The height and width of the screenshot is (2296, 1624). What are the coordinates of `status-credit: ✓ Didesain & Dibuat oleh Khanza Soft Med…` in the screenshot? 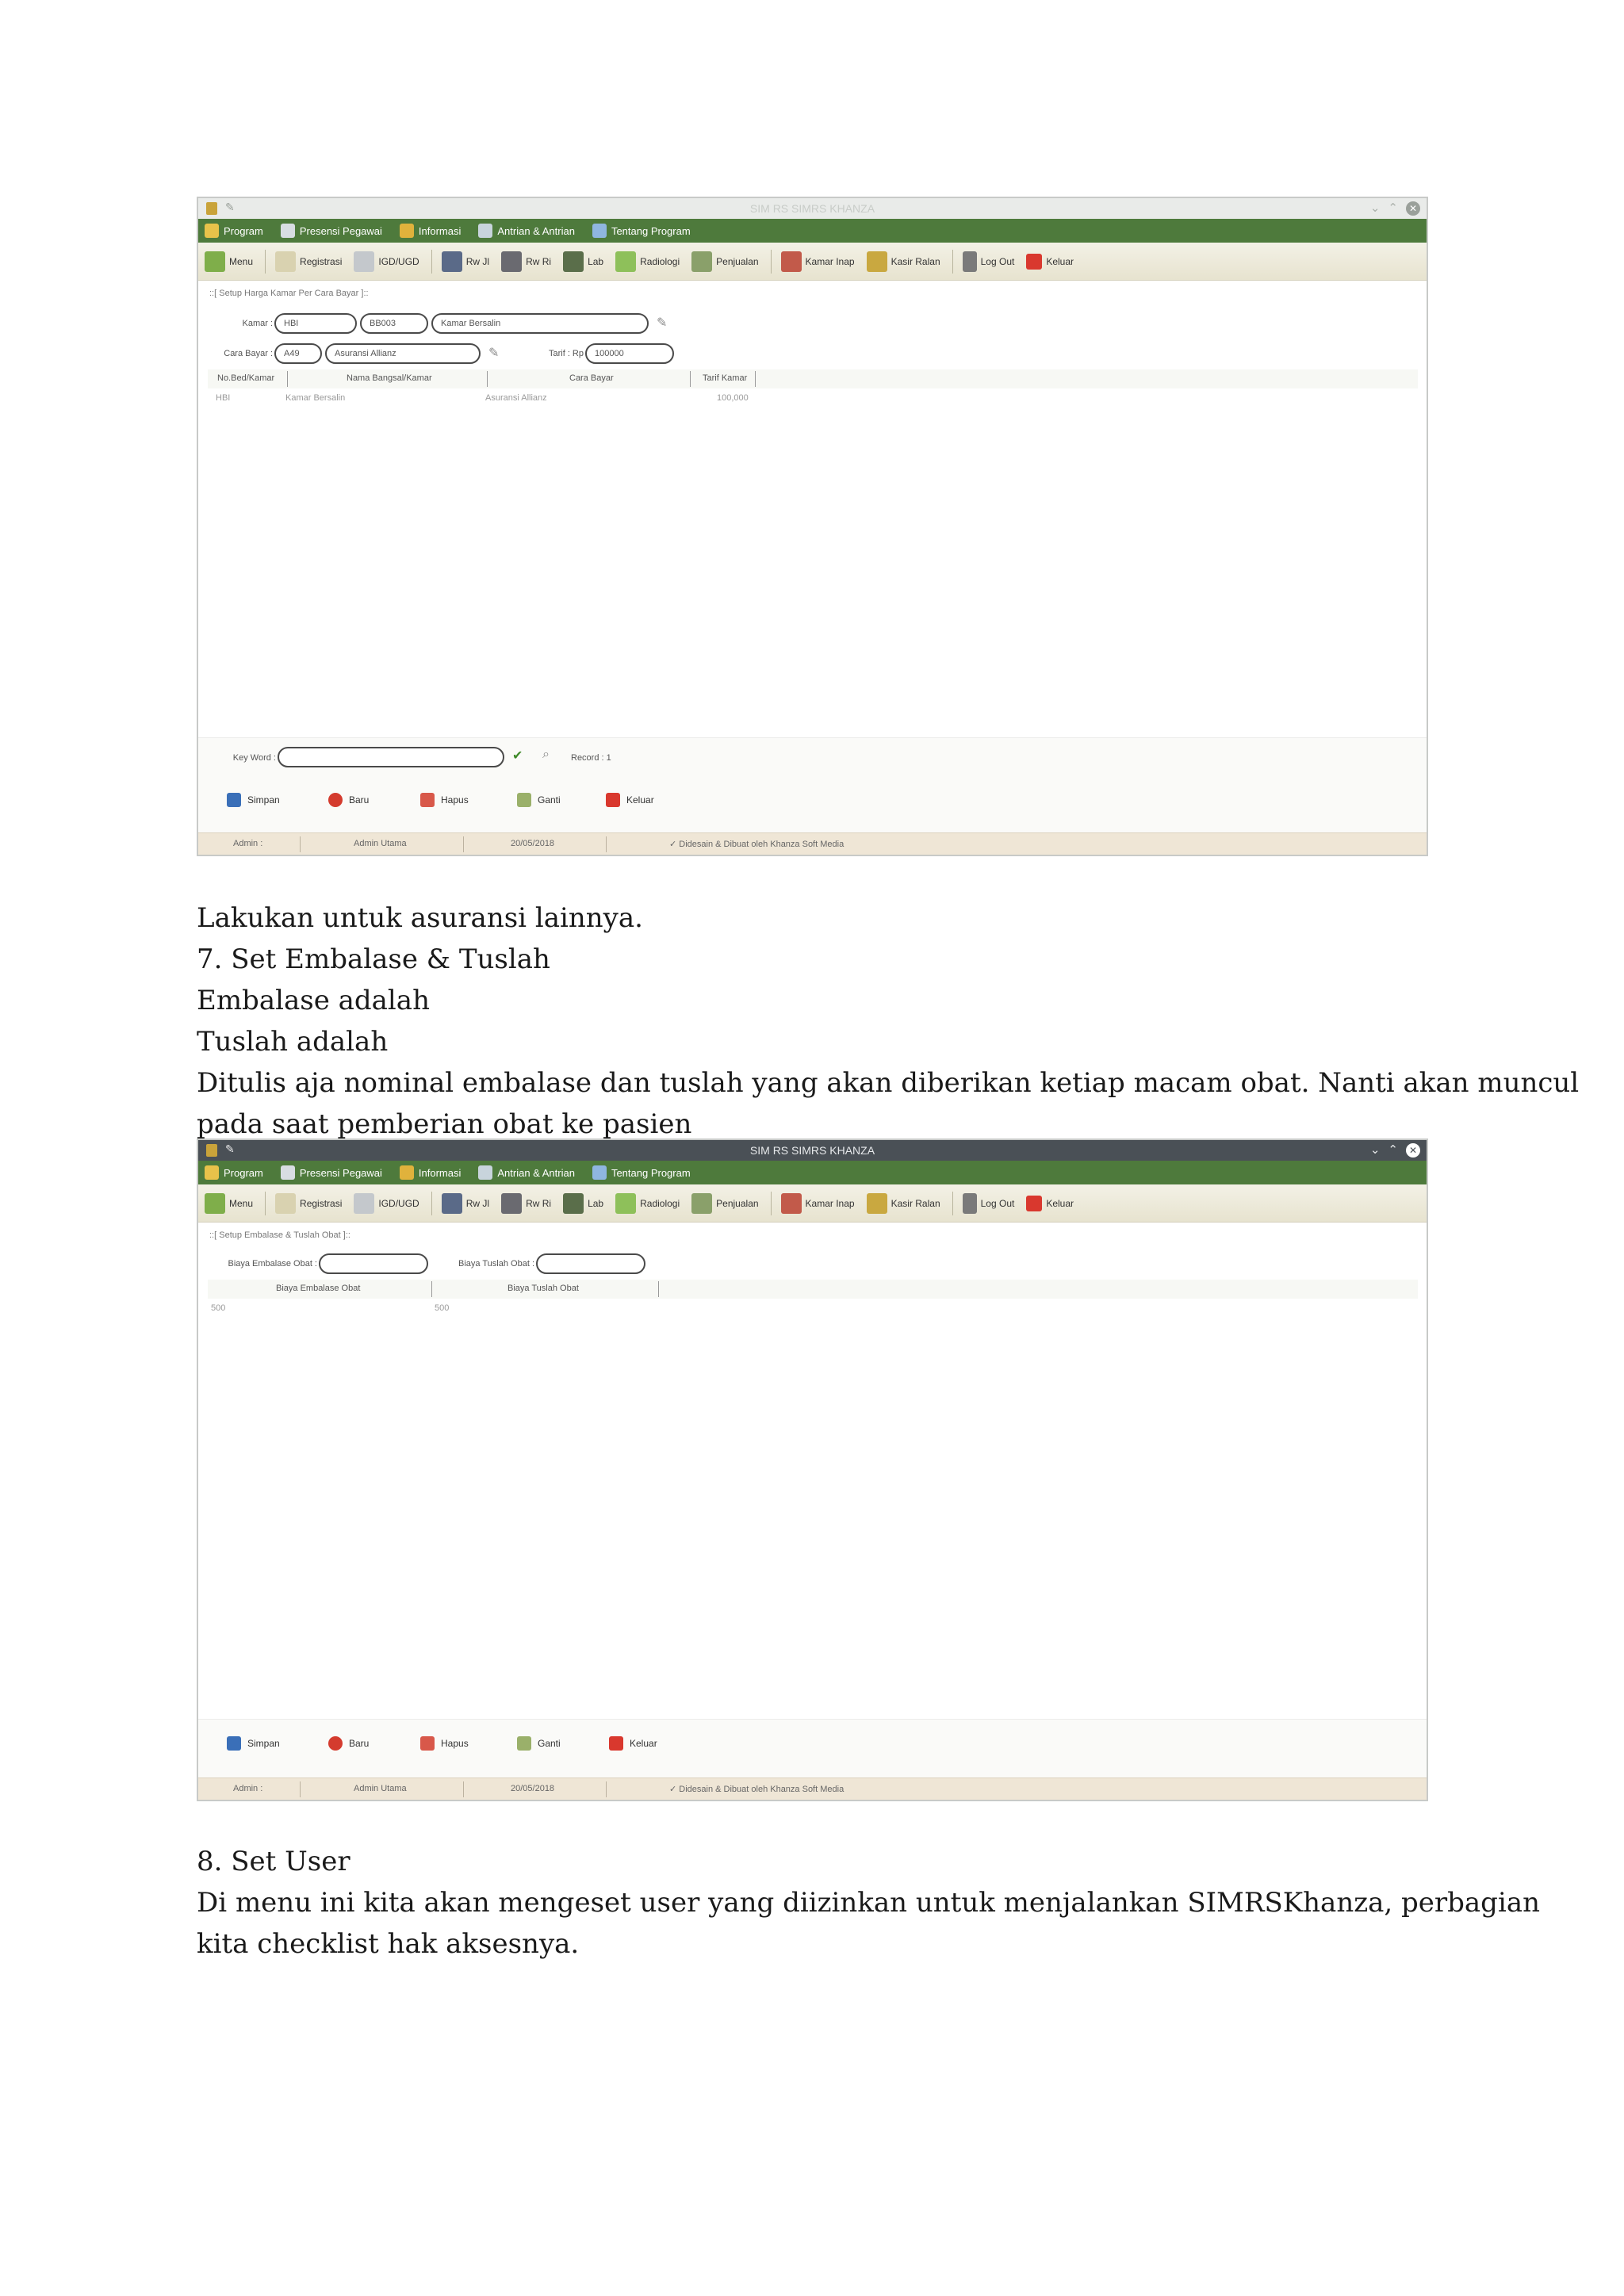 It's located at (757, 844).